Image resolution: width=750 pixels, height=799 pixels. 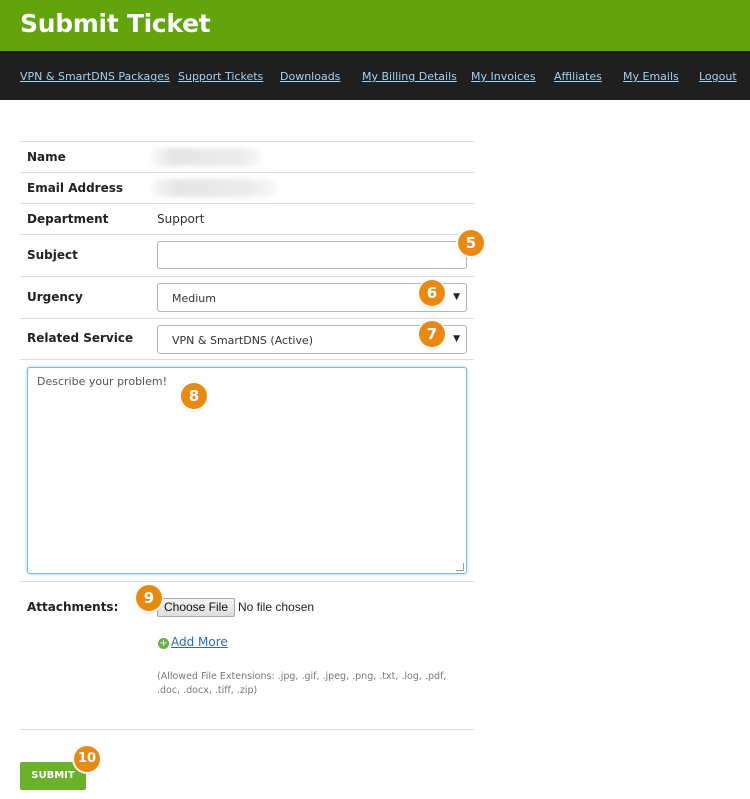 I want to click on email-value-redacted, so click(x=214, y=188).